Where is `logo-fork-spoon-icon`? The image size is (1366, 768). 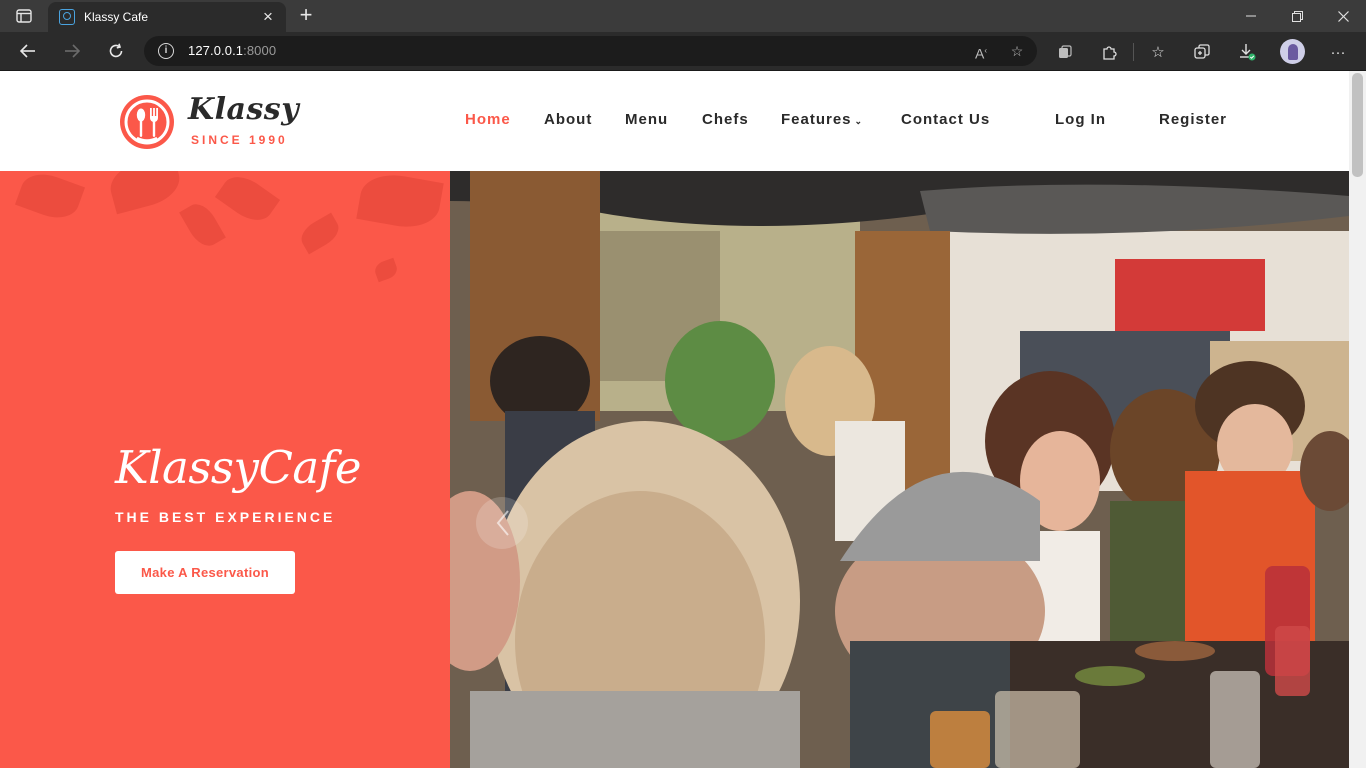
logo-fork-spoon-icon is located at coordinates (147, 122).